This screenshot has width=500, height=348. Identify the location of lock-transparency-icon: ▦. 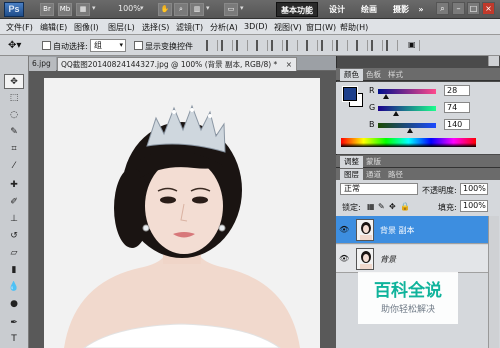
(371, 206).